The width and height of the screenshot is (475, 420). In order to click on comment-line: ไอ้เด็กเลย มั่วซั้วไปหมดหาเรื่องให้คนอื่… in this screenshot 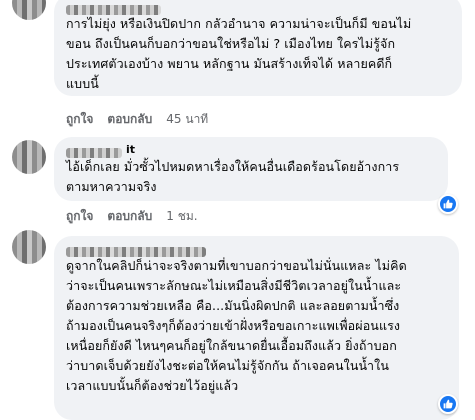, I will do `click(233, 166)`.